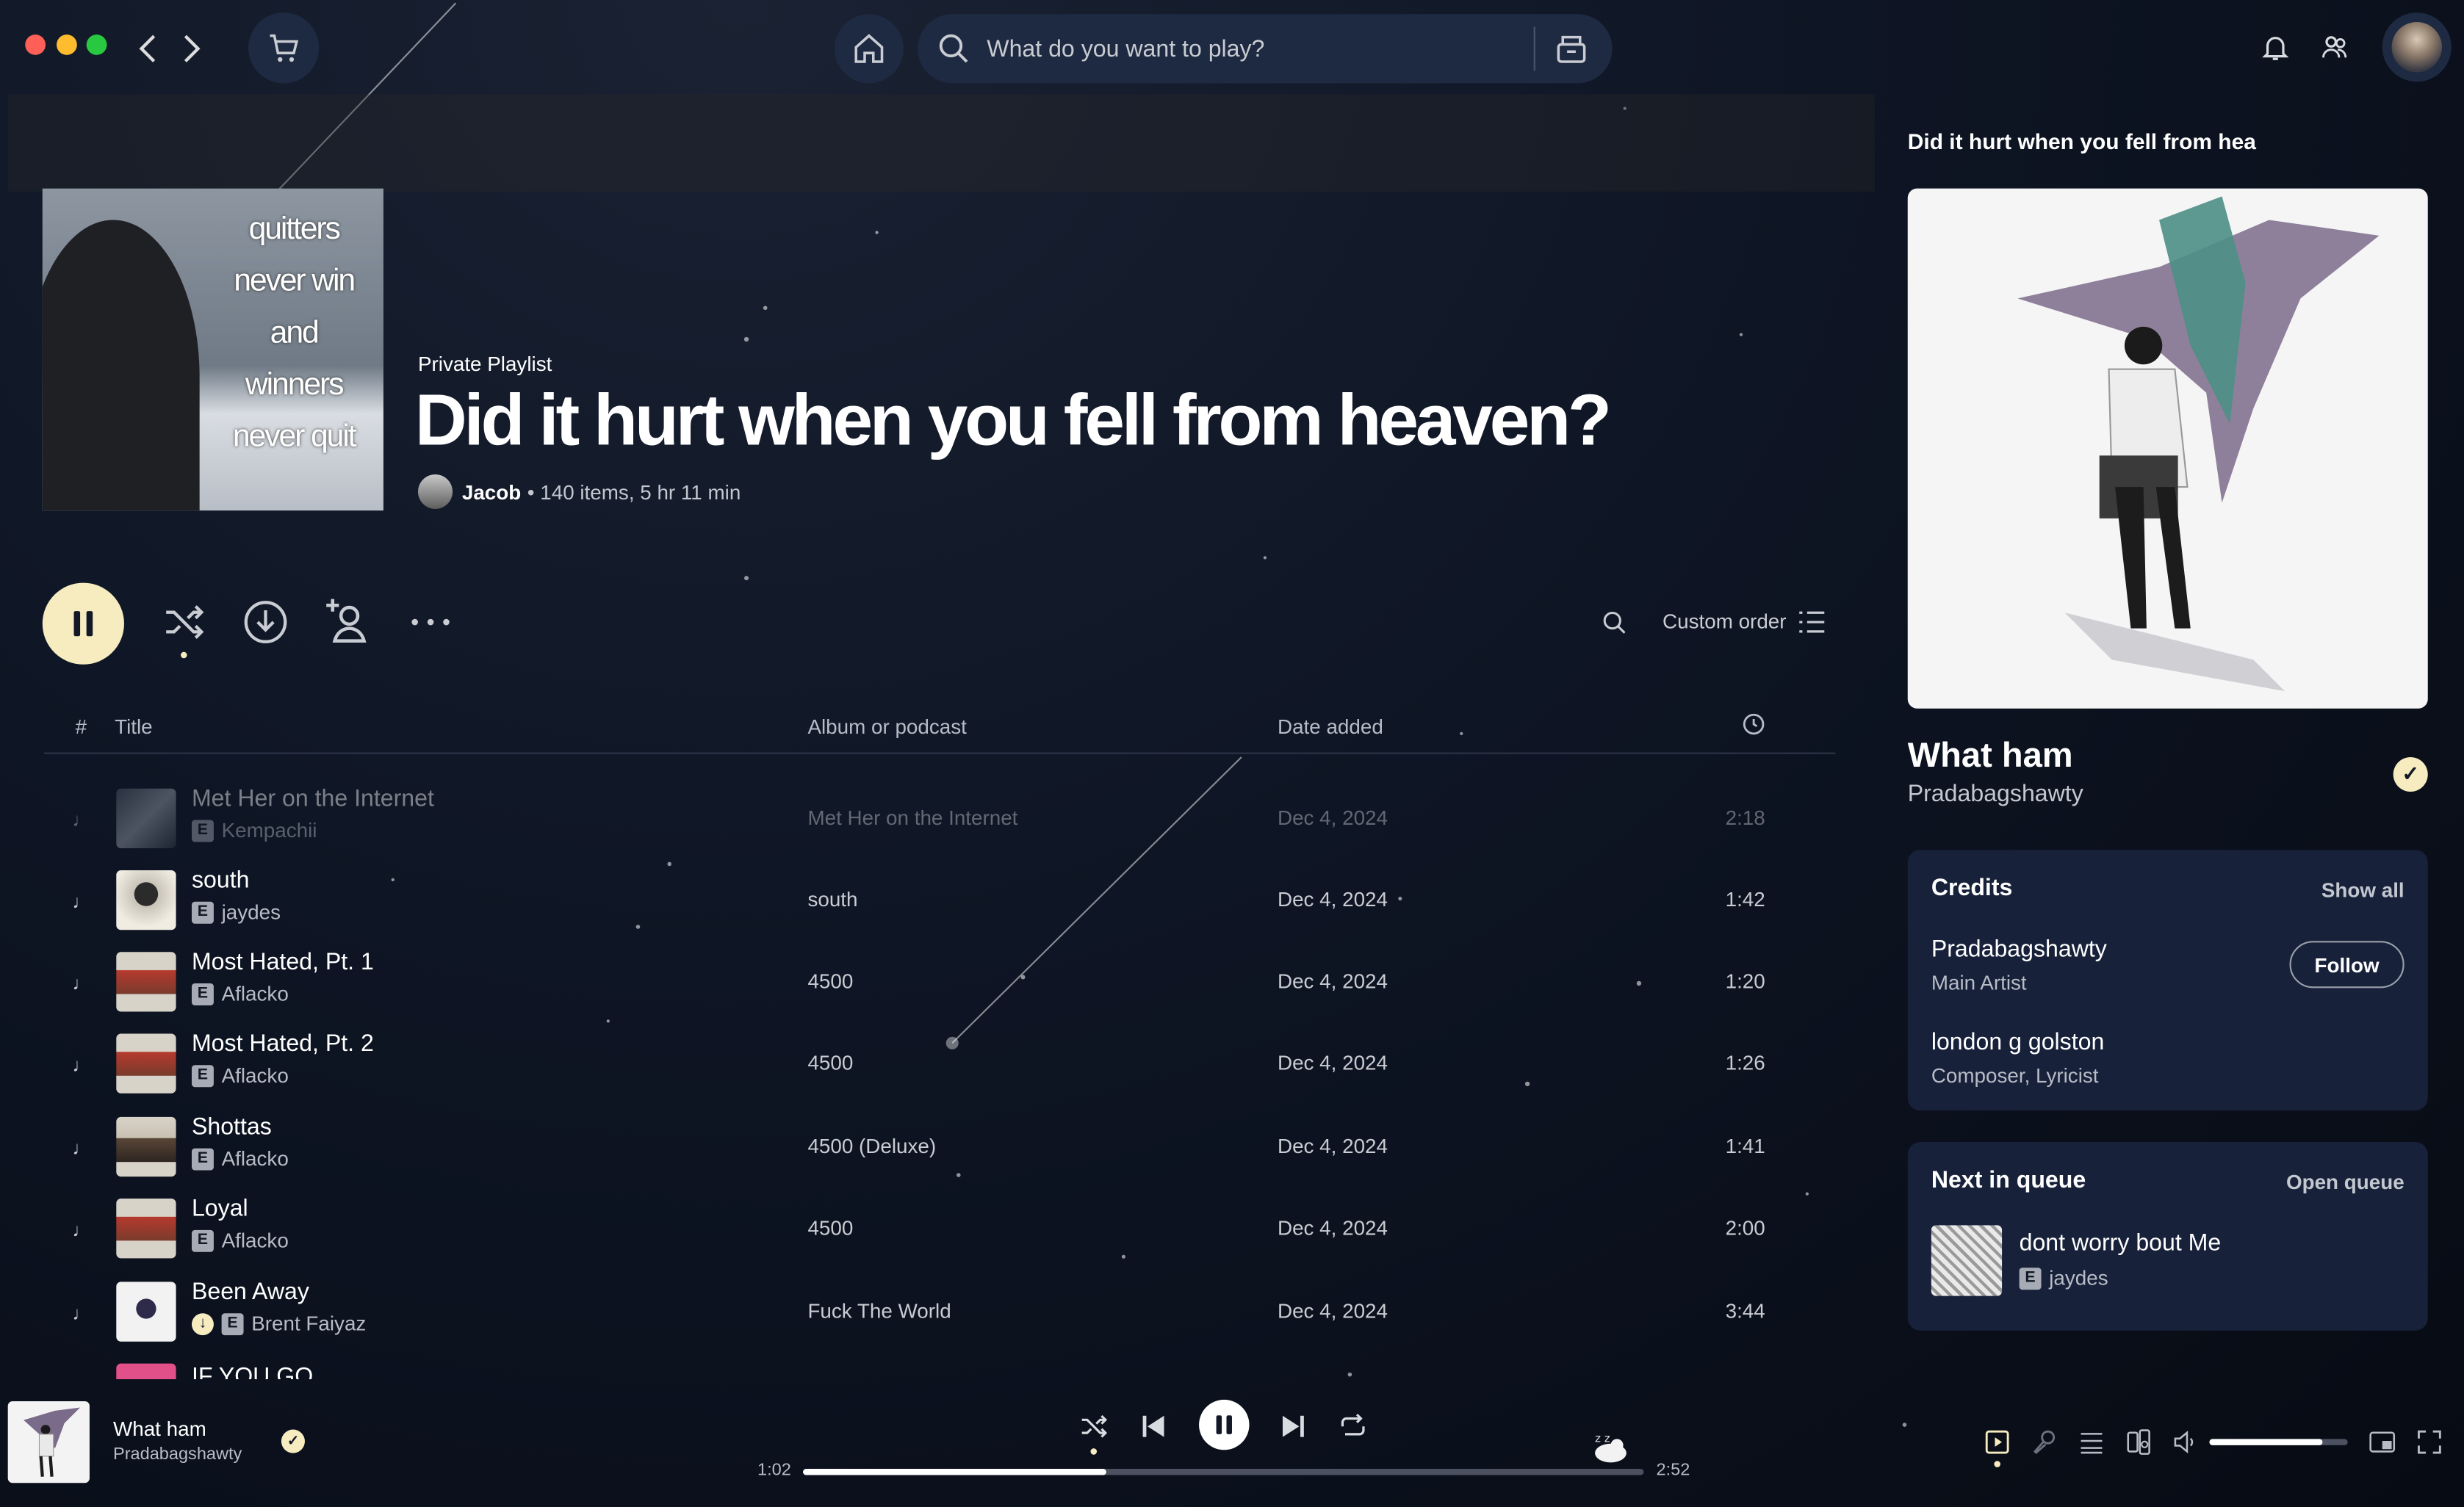 Image resolution: width=2464 pixels, height=1507 pixels. What do you see at coordinates (491, 491) in the screenshot?
I see `owner-name: Jacob` at bounding box center [491, 491].